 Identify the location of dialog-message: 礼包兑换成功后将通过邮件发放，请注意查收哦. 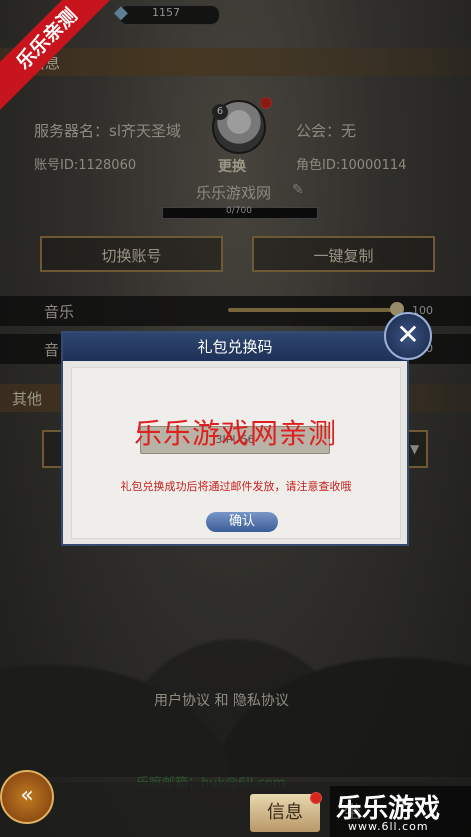
(236, 486).